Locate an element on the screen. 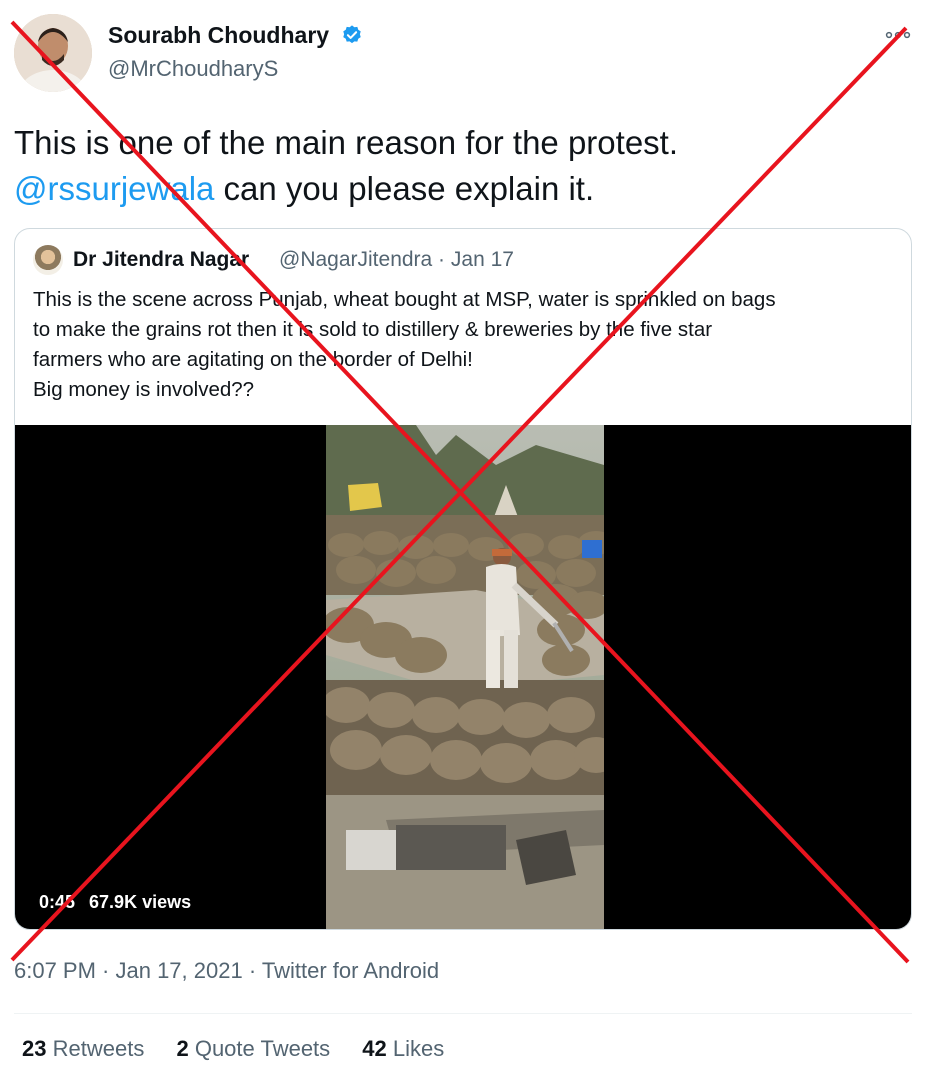  author-handle: @MrChoudharyS is located at coordinates (193, 69).